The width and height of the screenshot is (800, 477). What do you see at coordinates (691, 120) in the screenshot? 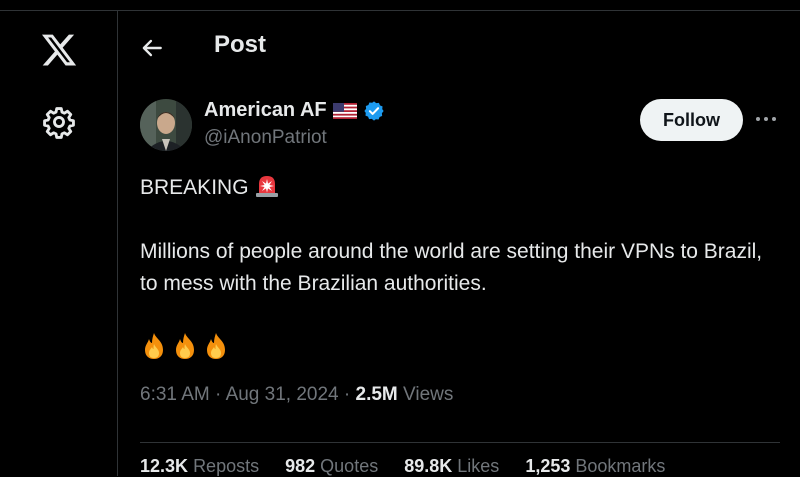
I see `follow-button: Follow` at bounding box center [691, 120].